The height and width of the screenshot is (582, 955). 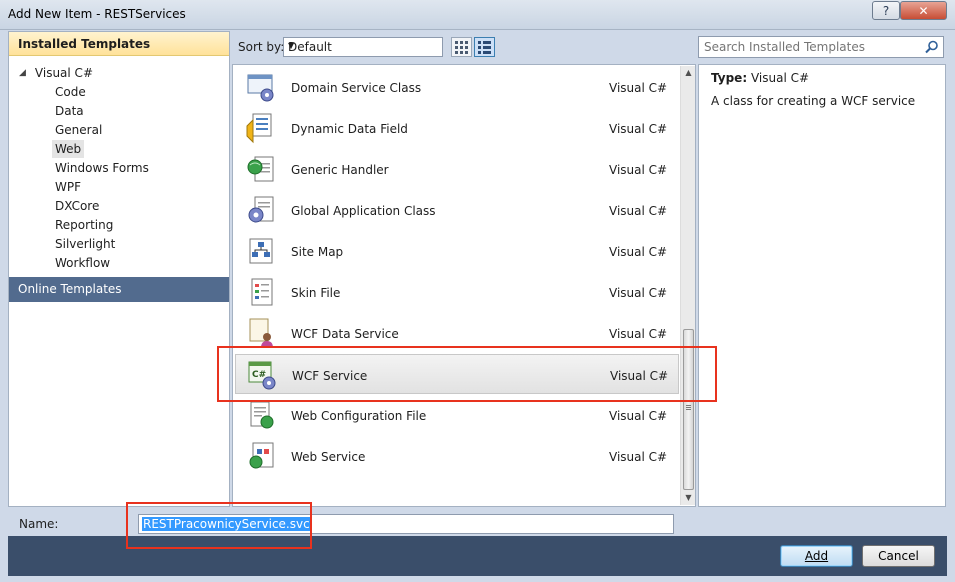 I want to click on installed-templates-header: Installed Templates, so click(x=119, y=44).